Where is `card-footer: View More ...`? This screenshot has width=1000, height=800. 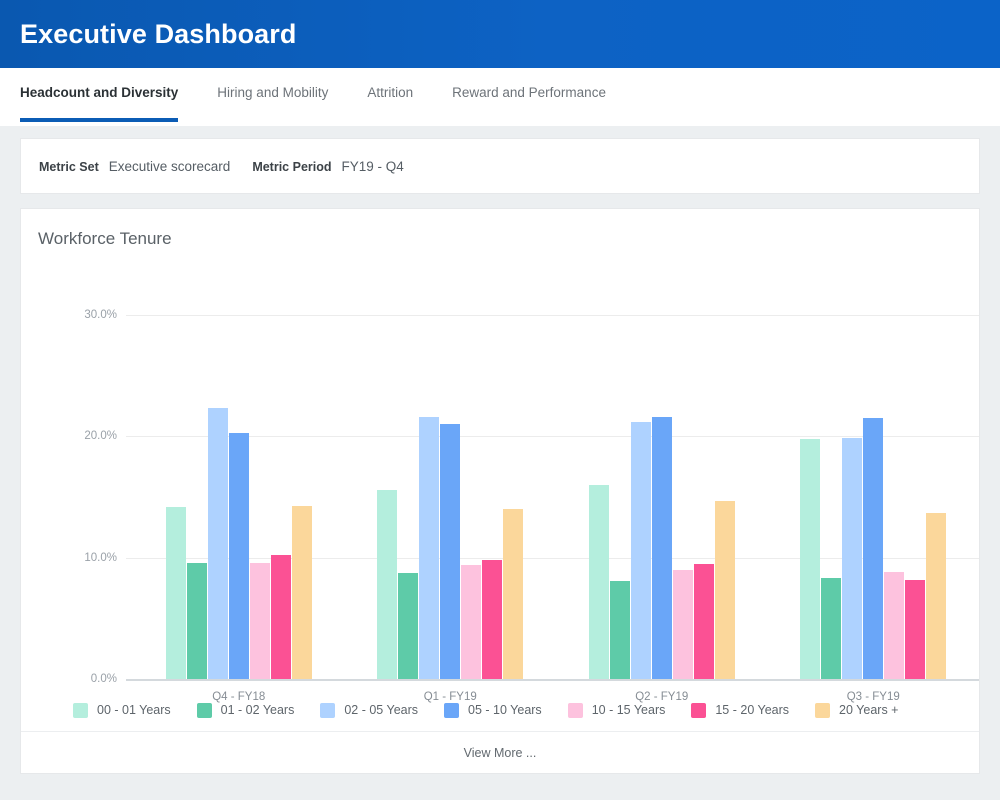 card-footer: View More ... is located at coordinates (500, 752).